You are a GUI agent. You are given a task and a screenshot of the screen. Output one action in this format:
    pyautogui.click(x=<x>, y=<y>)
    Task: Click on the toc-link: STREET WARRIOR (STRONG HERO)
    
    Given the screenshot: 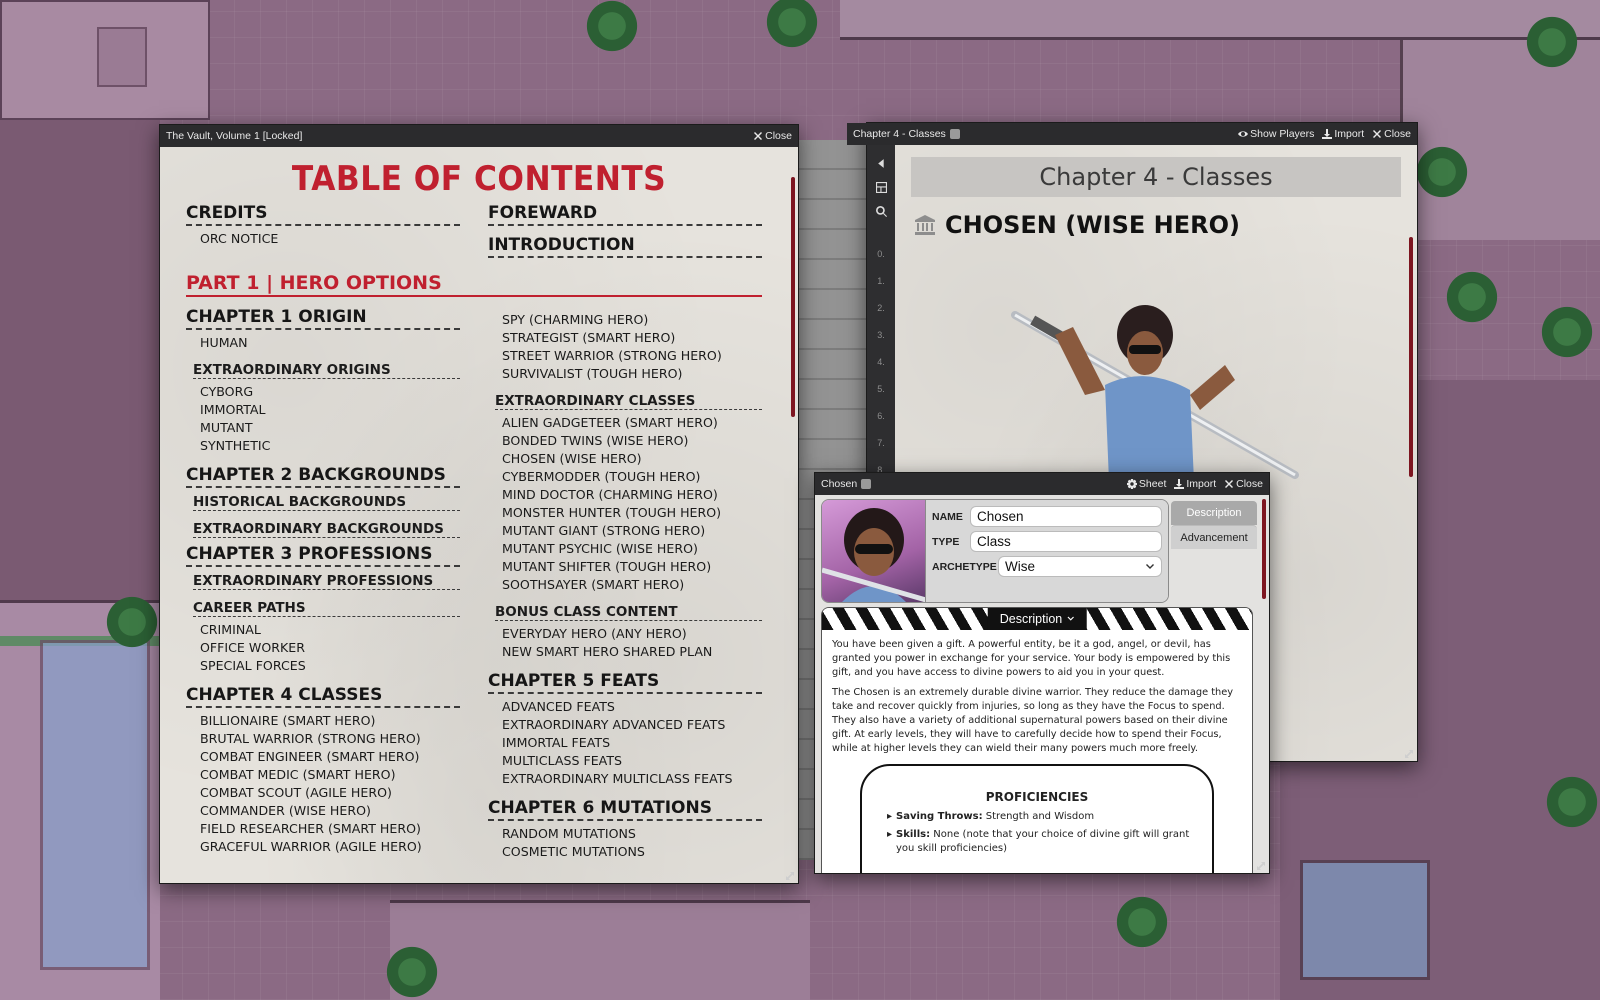 What is the action you would take?
    pyautogui.click(x=632, y=356)
    